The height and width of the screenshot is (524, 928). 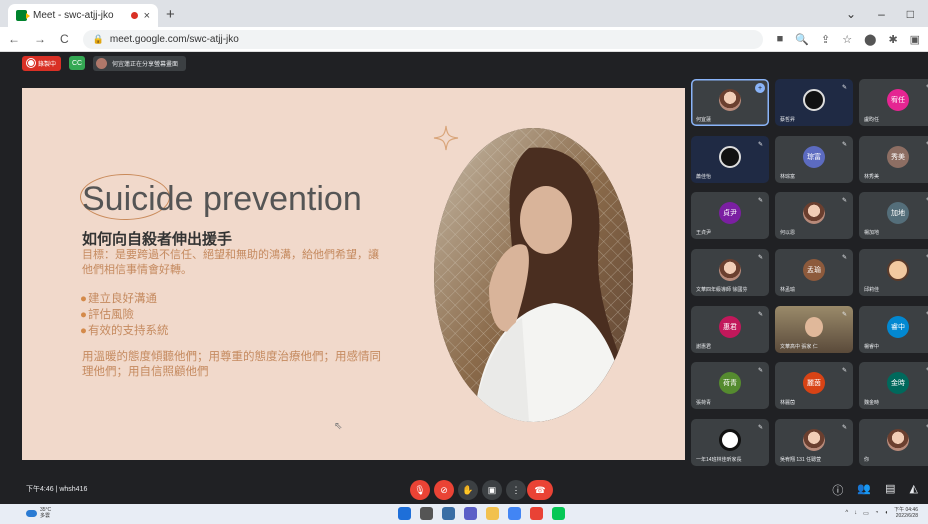 I want to click on tab-close-button: ×, so click(x=147, y=16).